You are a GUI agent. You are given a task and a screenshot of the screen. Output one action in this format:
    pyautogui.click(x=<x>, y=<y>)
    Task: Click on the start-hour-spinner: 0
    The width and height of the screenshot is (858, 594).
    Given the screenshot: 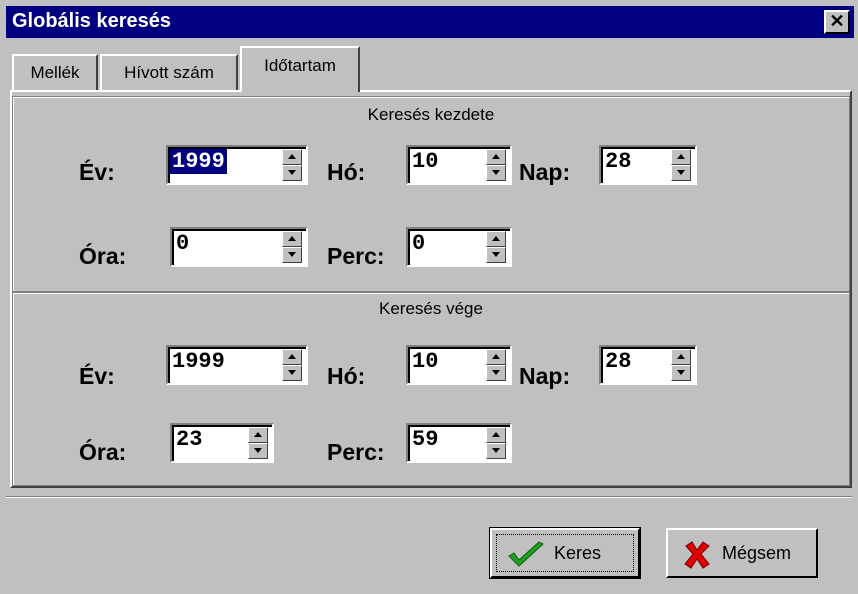 What is the action you would take?
    pyautogui.click(x=239, y=247)
    